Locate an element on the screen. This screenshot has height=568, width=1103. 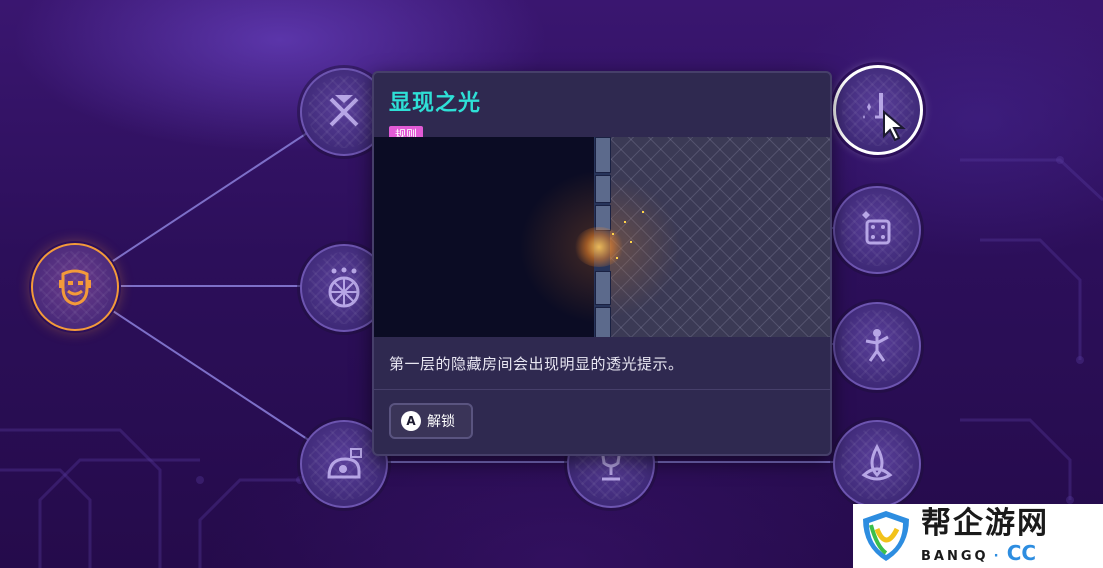
preview-mesh-wall is located at coordinates (720, 237).